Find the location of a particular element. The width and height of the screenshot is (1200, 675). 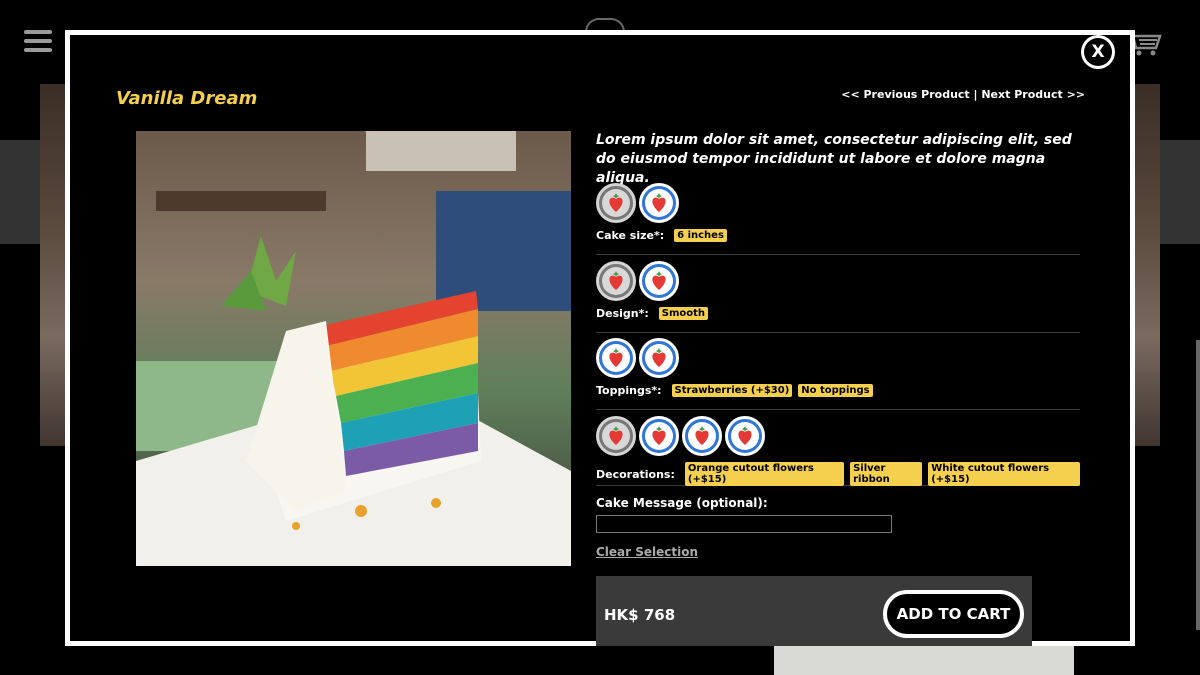

option-chip: Orange cutout flowers (+$15) is located at coordinates (764, 474).